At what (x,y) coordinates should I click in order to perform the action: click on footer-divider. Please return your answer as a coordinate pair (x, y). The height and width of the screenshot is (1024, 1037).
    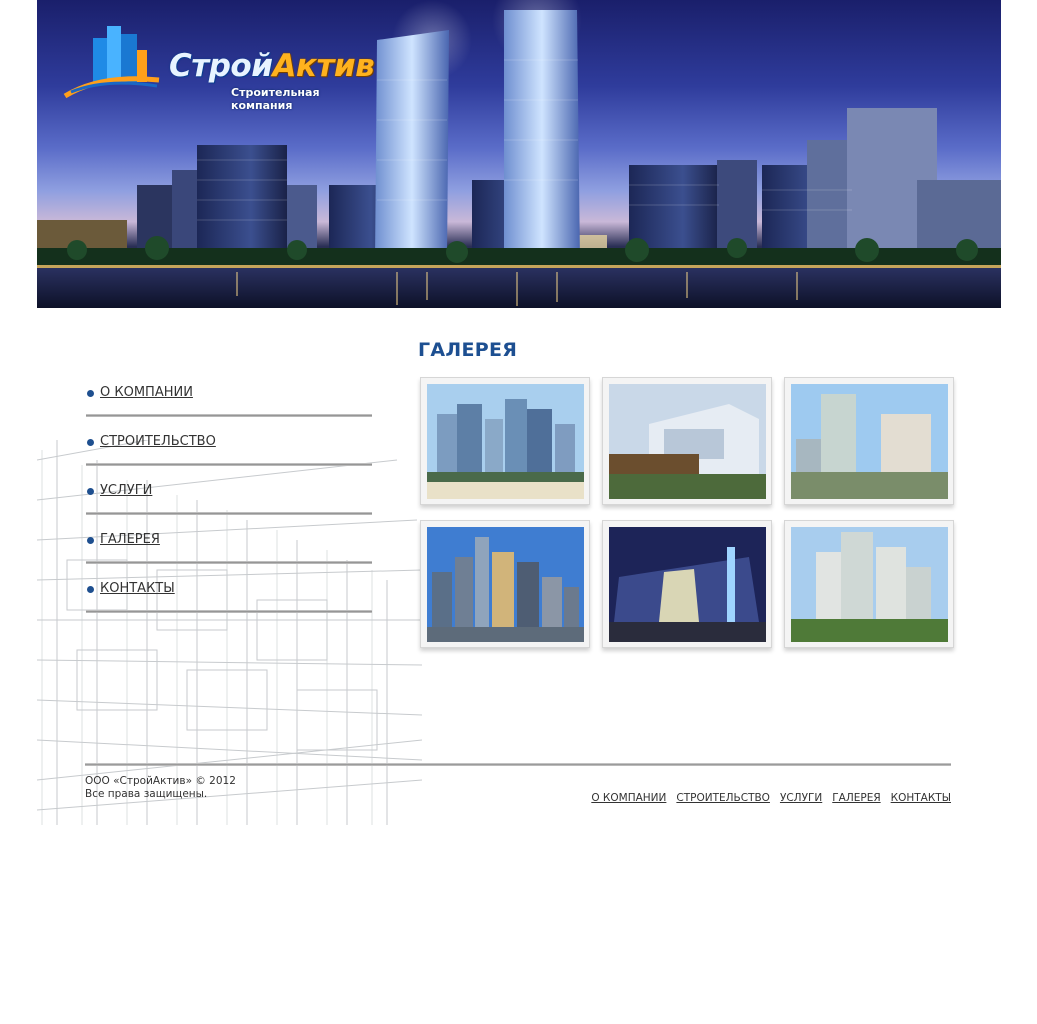
    Looking at the image, I should click on (518, 764).